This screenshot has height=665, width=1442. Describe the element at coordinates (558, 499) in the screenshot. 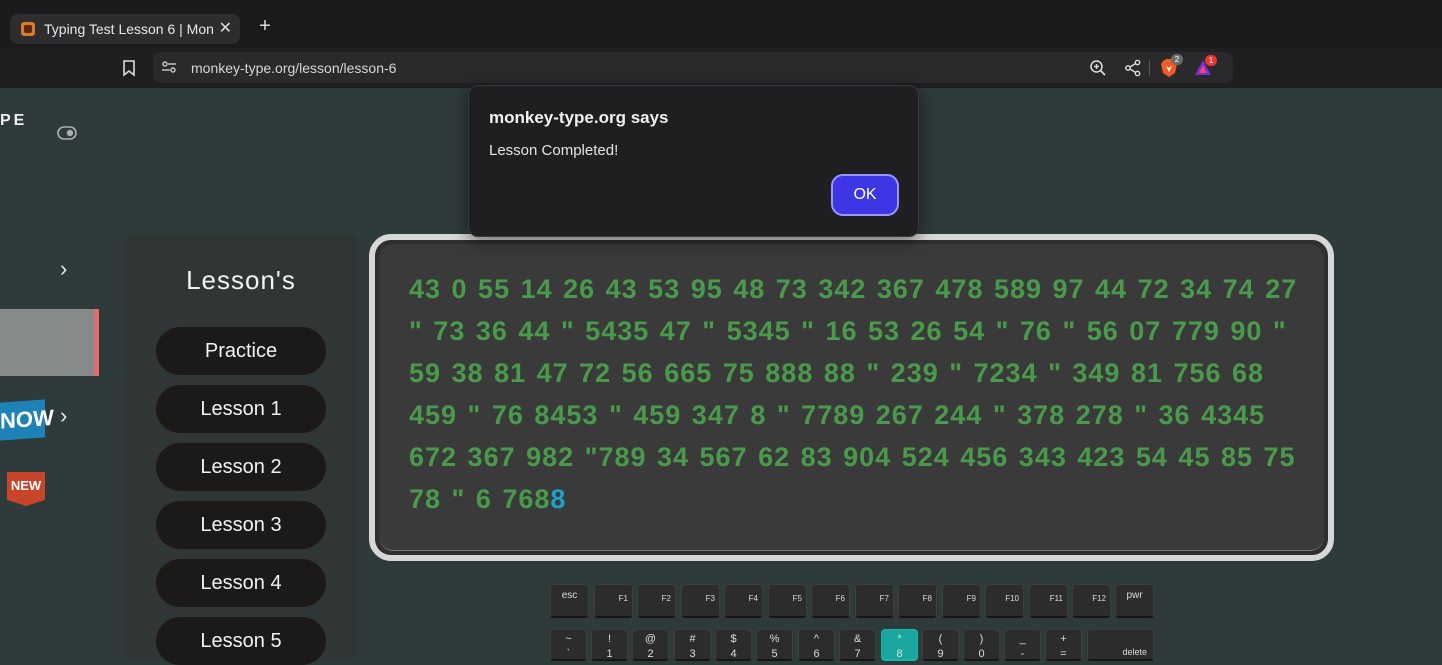

I see `current-character: 8` at that location.